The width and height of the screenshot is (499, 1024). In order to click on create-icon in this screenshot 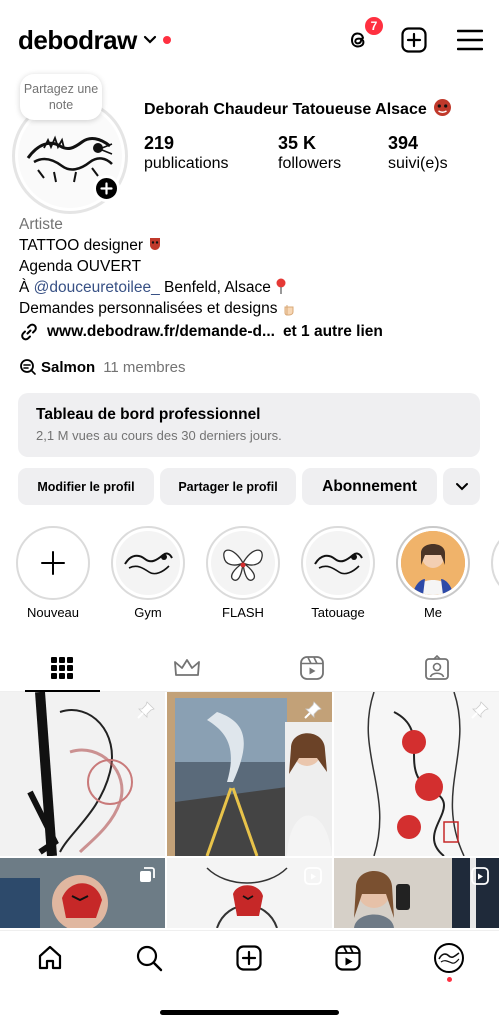, I will do `click(249, 958)`.